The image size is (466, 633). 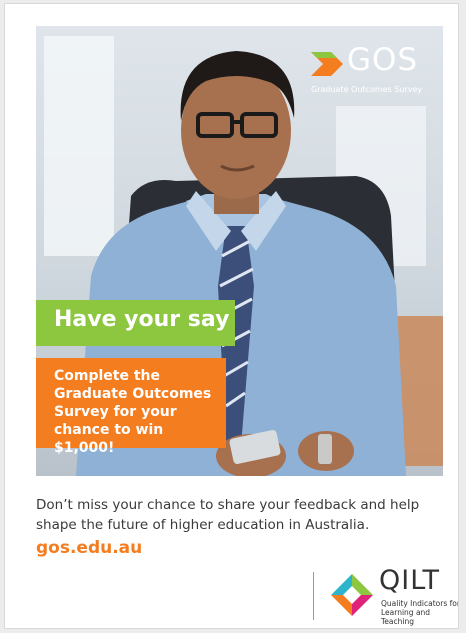 I want to click on gos-logo-text: GOS, so click(x=383, y=60).